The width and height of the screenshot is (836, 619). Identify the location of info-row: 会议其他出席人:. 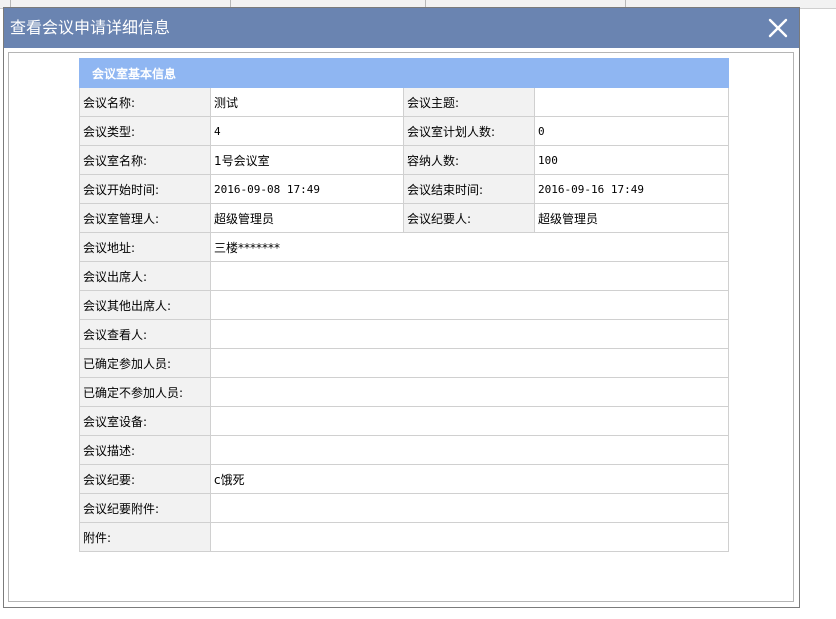
(404, 305).